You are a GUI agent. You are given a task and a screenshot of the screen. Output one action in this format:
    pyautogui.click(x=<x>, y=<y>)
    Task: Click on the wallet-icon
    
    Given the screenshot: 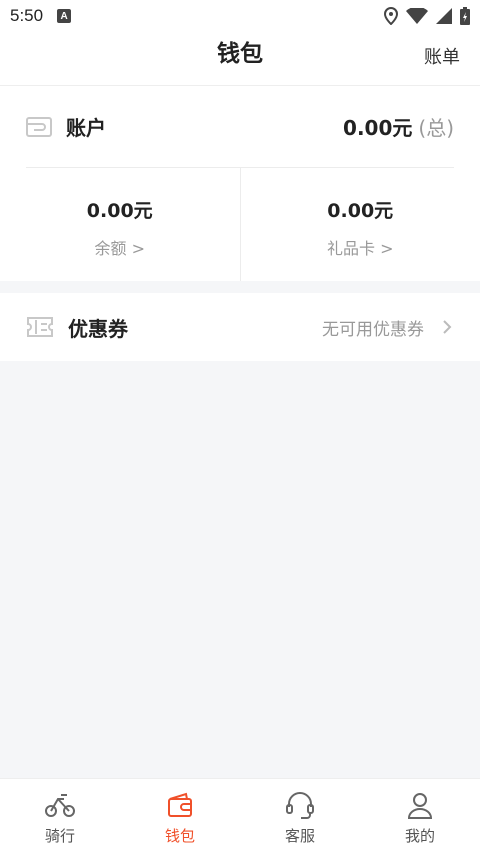 What is the action you would take?
    pyautogui.click(x=180, y=804)
    